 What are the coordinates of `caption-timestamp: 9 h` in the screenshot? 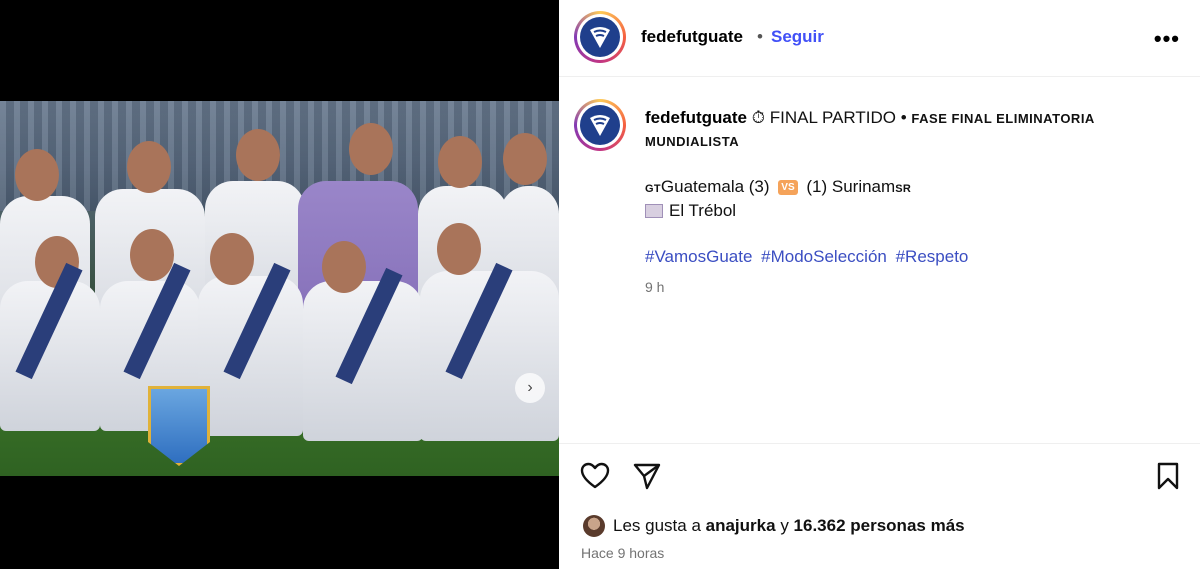 It's located at (654, 287).